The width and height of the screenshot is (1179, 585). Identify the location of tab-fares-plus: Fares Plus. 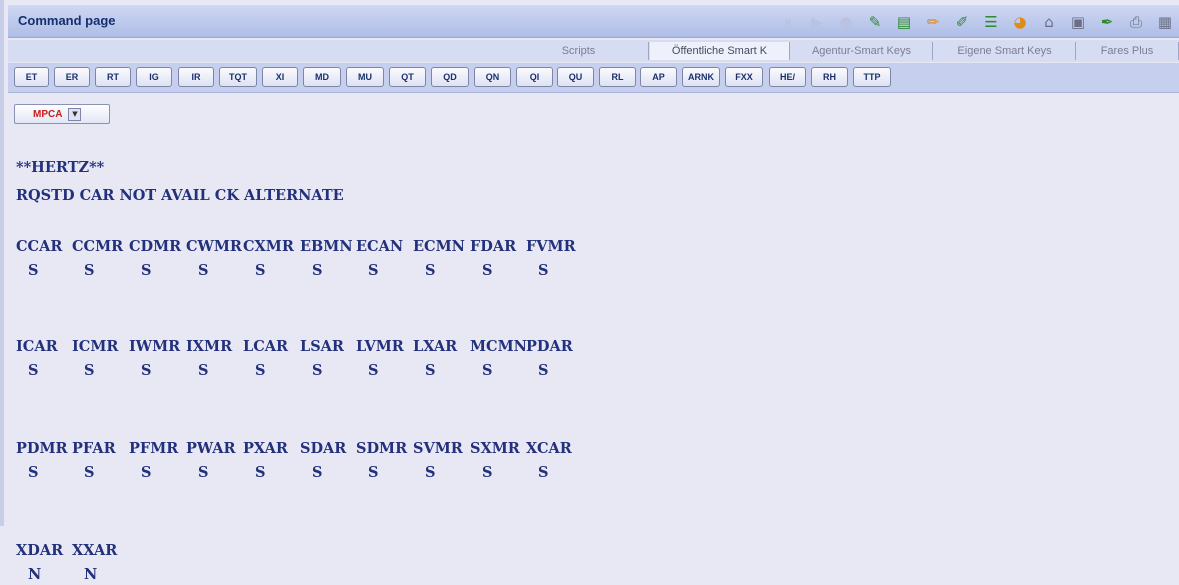
(1127, 51).